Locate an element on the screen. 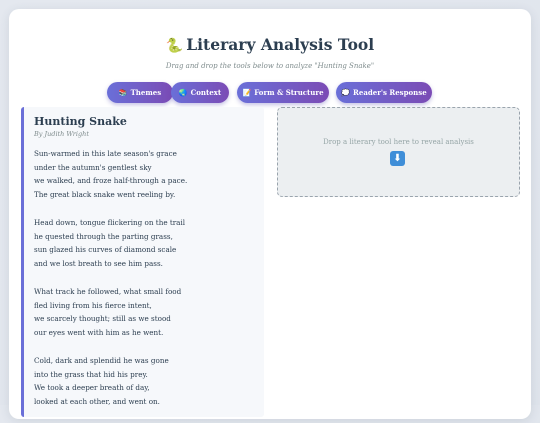 This screenshot has height=423, width=540. form-structure-tool: 📝 Form & Structure is located at coordinates (283, 92).